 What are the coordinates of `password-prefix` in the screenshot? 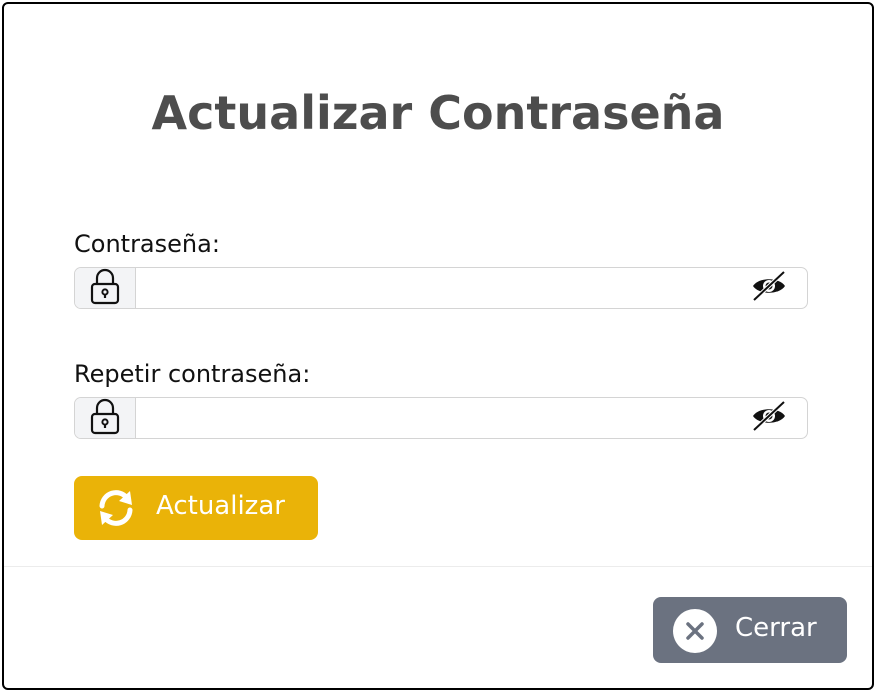 It's located at (105, 288).